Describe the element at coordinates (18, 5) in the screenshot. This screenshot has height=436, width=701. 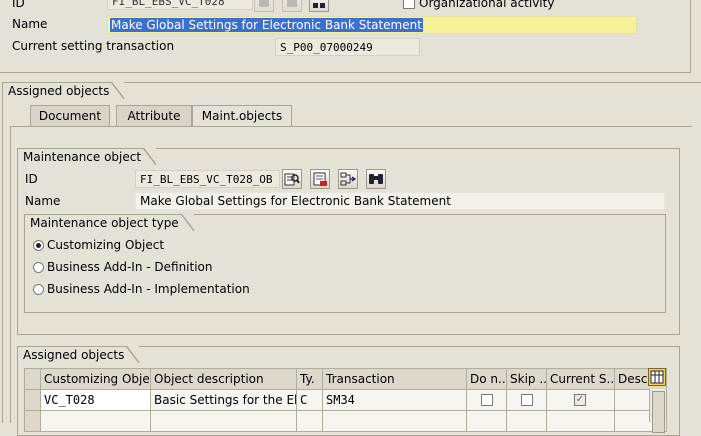
I see `id-label: ID` at that location.